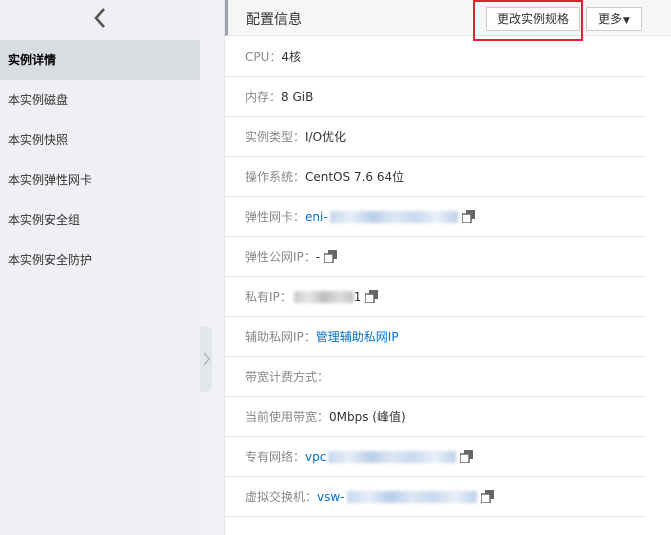  I want to click on row-billing: 带宽计费方式：, so click(435, 377).